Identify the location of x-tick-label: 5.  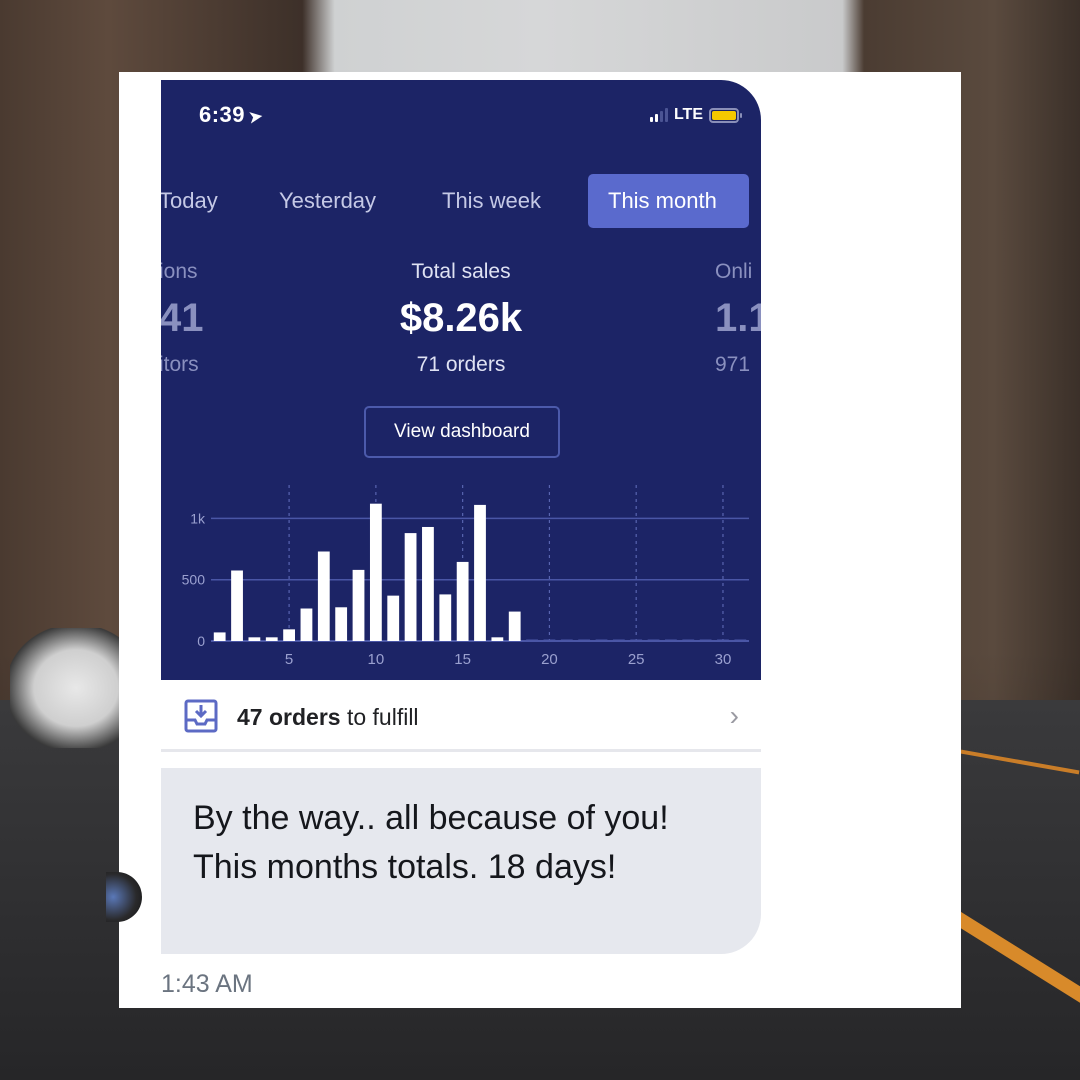
(289, 659).